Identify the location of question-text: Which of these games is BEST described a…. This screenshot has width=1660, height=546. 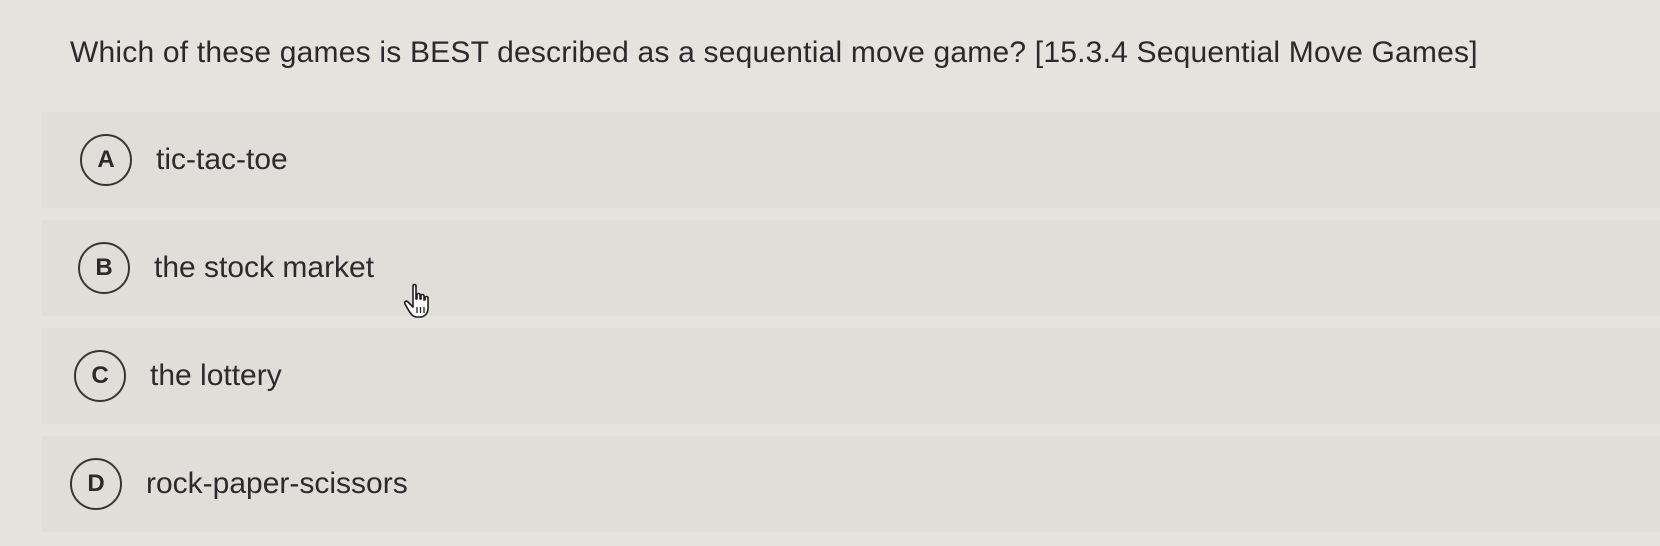
(774, 52).